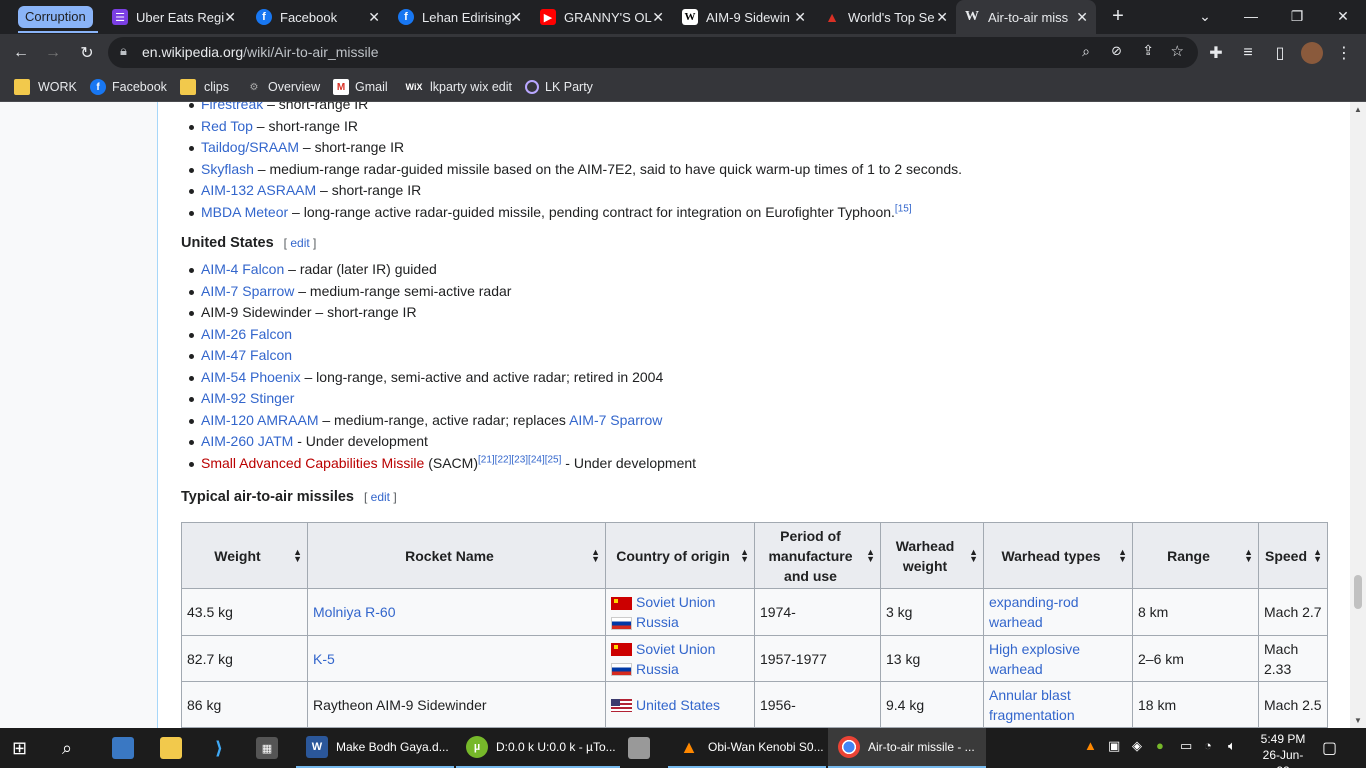 This screenshot has height=779, width=1366. Describe the element at coordinates (886, 17) in the screenshot. I see `tab-worlds-top: ▲ World's Top Se ✕` at that location.